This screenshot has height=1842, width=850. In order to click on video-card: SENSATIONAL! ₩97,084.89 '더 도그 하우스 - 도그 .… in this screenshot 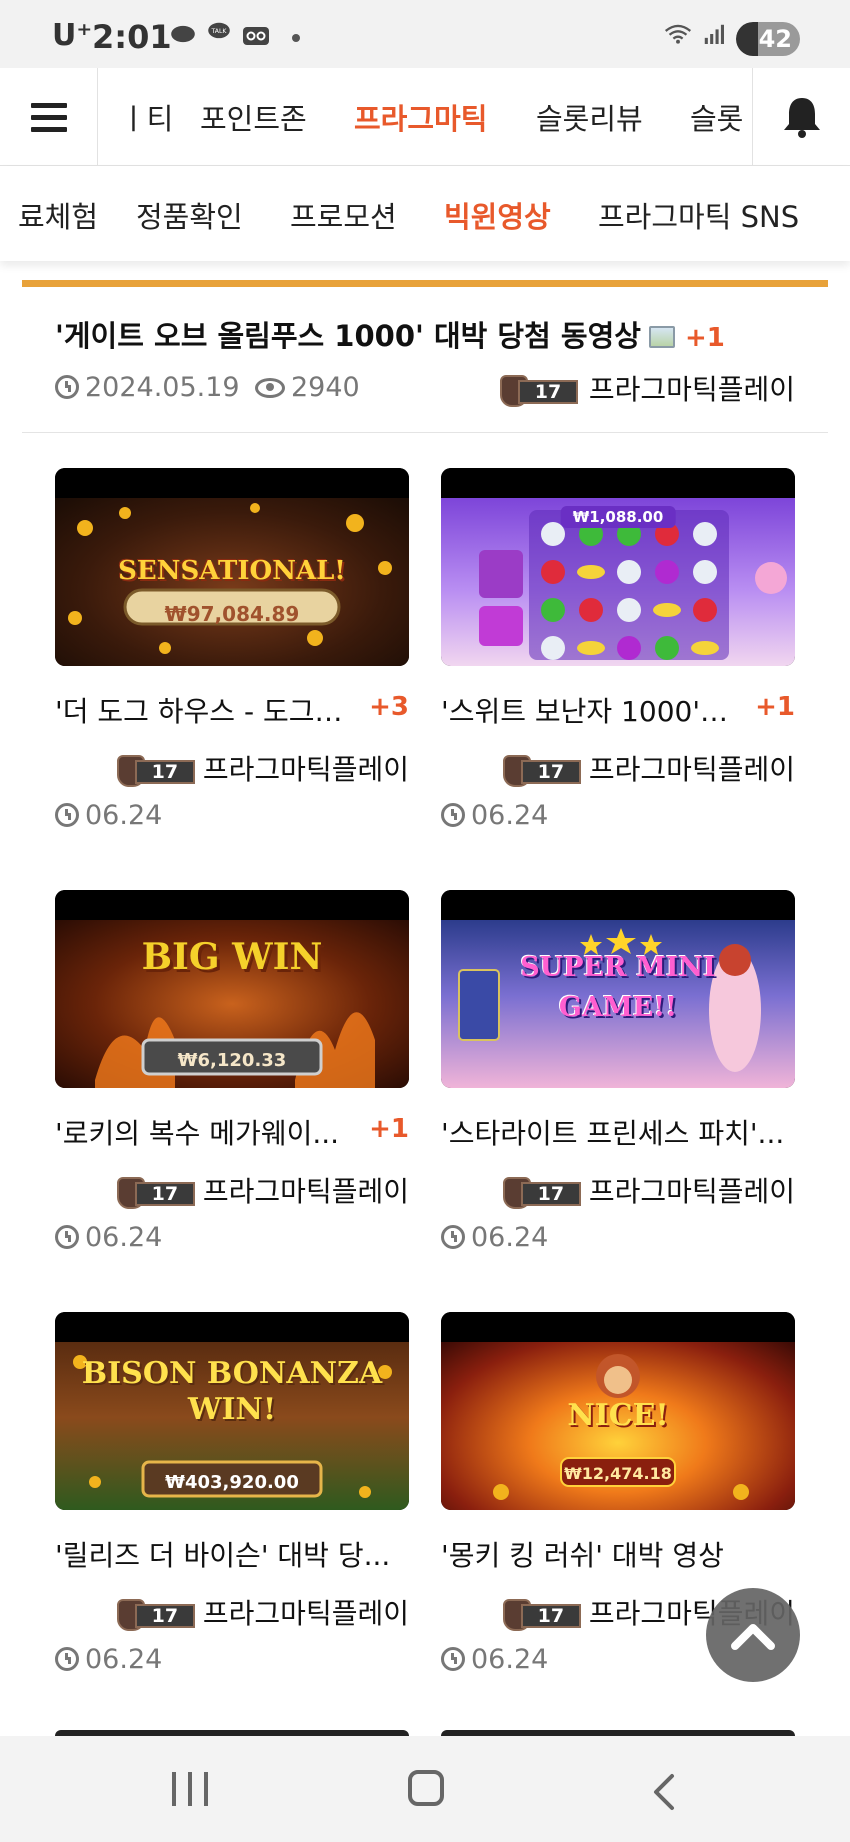, I will do `click(232, 658)`.